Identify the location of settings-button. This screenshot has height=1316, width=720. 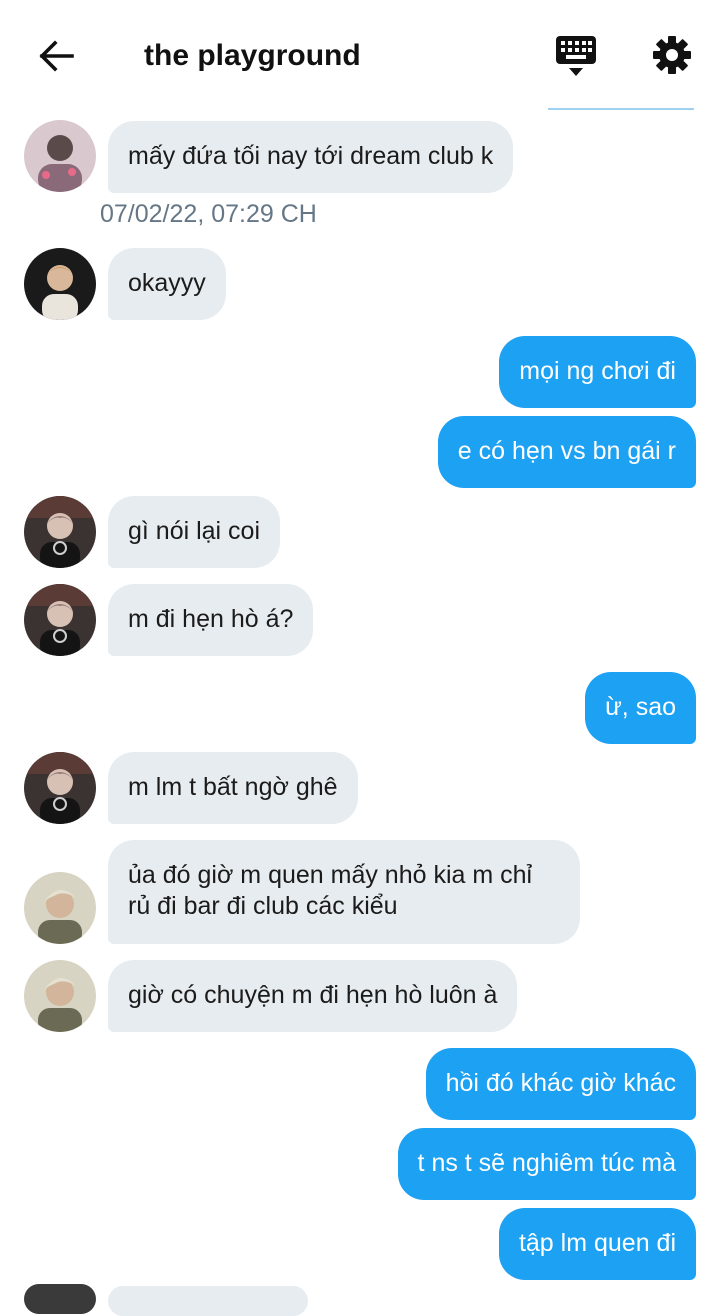
(672, 54).